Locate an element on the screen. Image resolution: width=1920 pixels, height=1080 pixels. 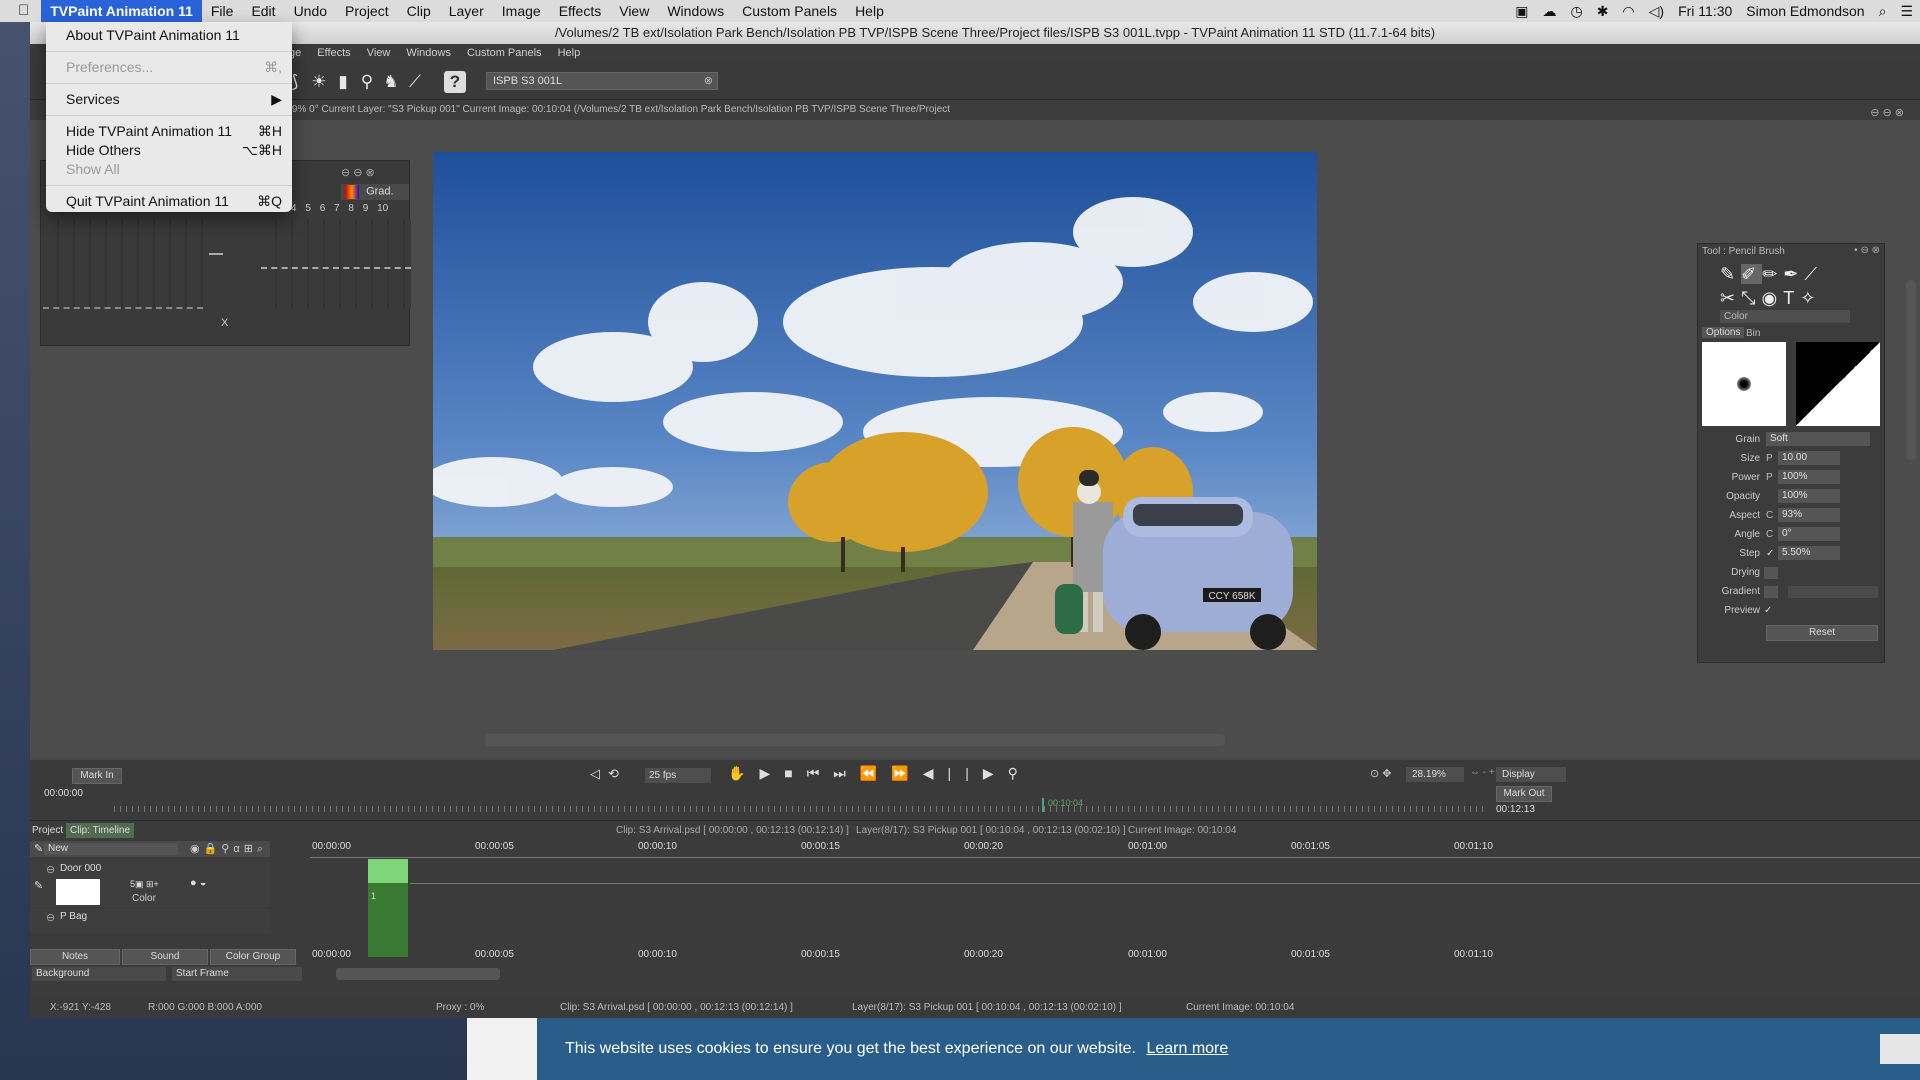
vertical-scrollbar is located at coordinates (1911, 370).